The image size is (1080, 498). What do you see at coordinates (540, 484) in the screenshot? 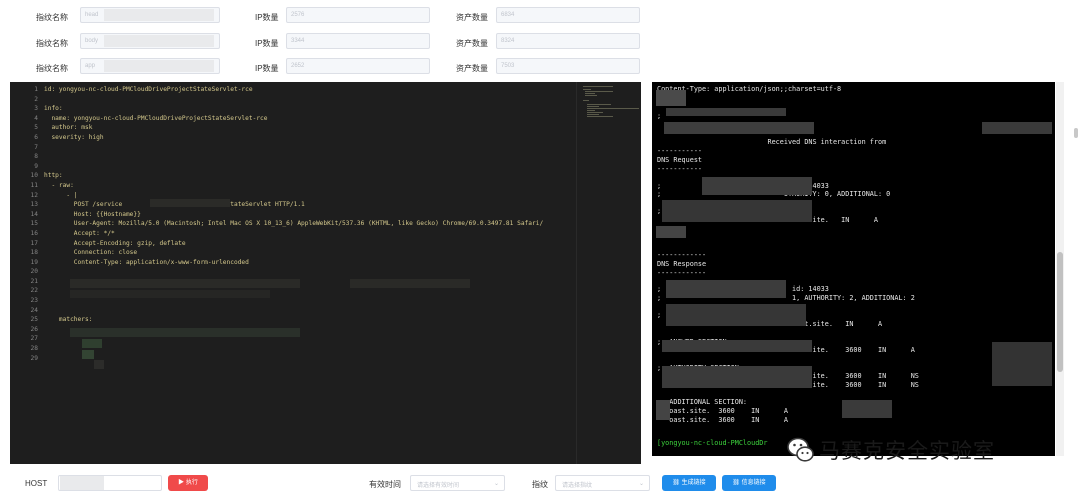
I see `fingerprint-label: 指纹` at bounding box center [540, 484].